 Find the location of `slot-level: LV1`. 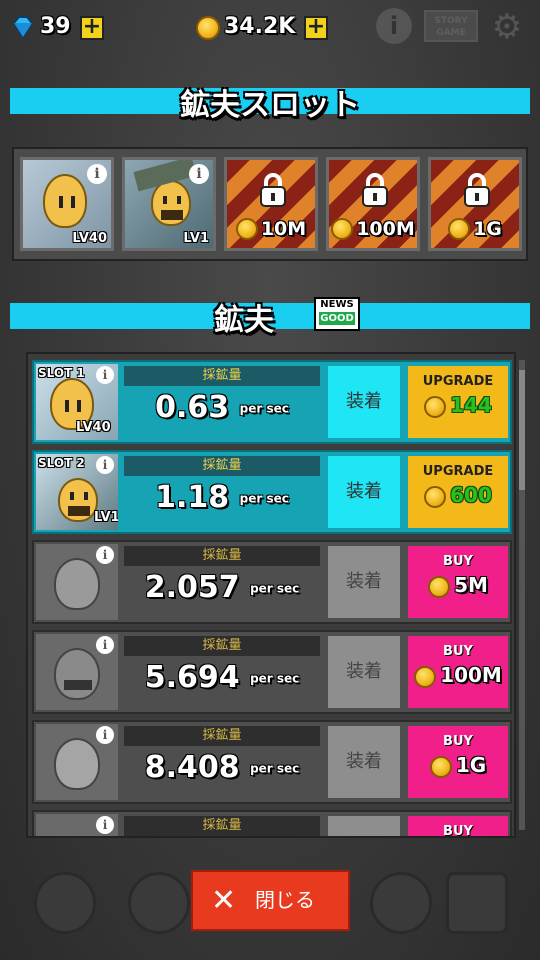

slot-level: LV1 is located at coordinates (196, 238).